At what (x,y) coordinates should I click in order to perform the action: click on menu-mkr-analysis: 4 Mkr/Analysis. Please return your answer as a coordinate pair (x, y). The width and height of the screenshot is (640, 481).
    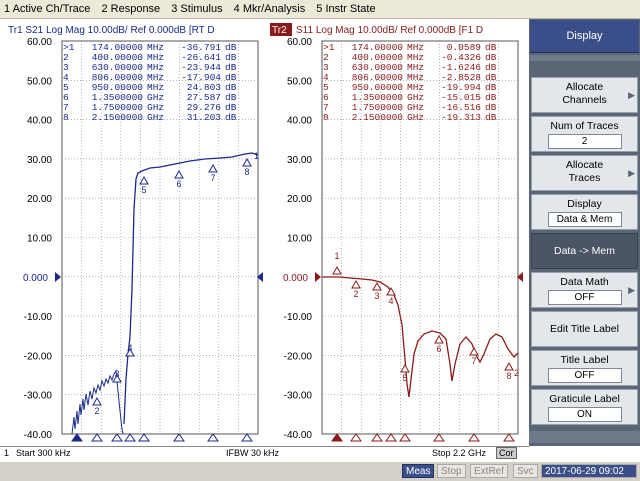
    Looking at the image, I should click on (270, 9).